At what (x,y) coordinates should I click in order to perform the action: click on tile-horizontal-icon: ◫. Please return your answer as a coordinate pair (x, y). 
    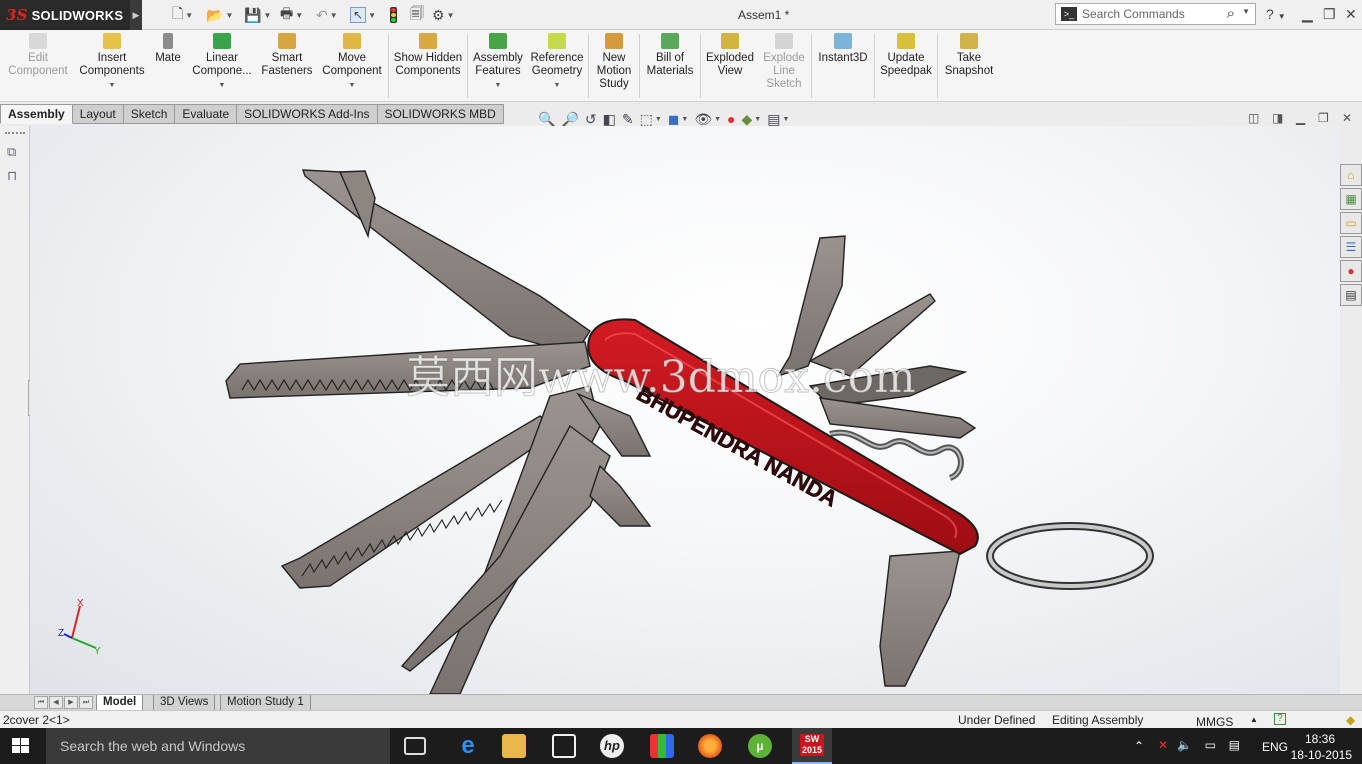
    Looking at the image, I should click on (1253, 118).